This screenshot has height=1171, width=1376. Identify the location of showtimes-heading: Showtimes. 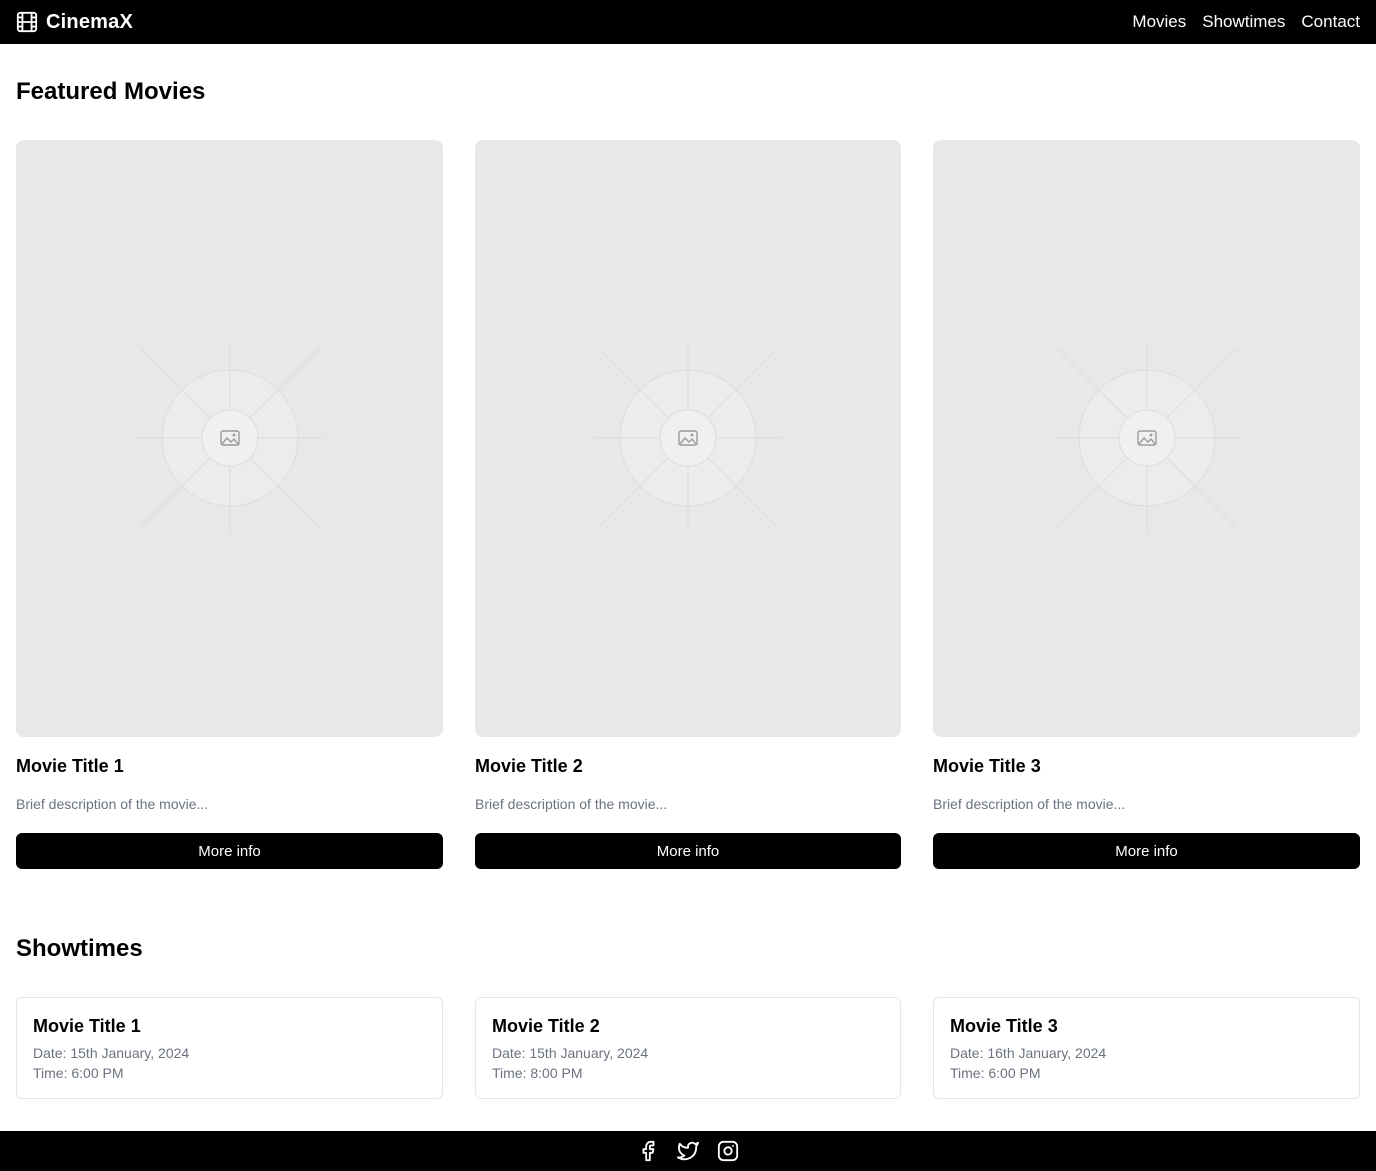
(79, 948).